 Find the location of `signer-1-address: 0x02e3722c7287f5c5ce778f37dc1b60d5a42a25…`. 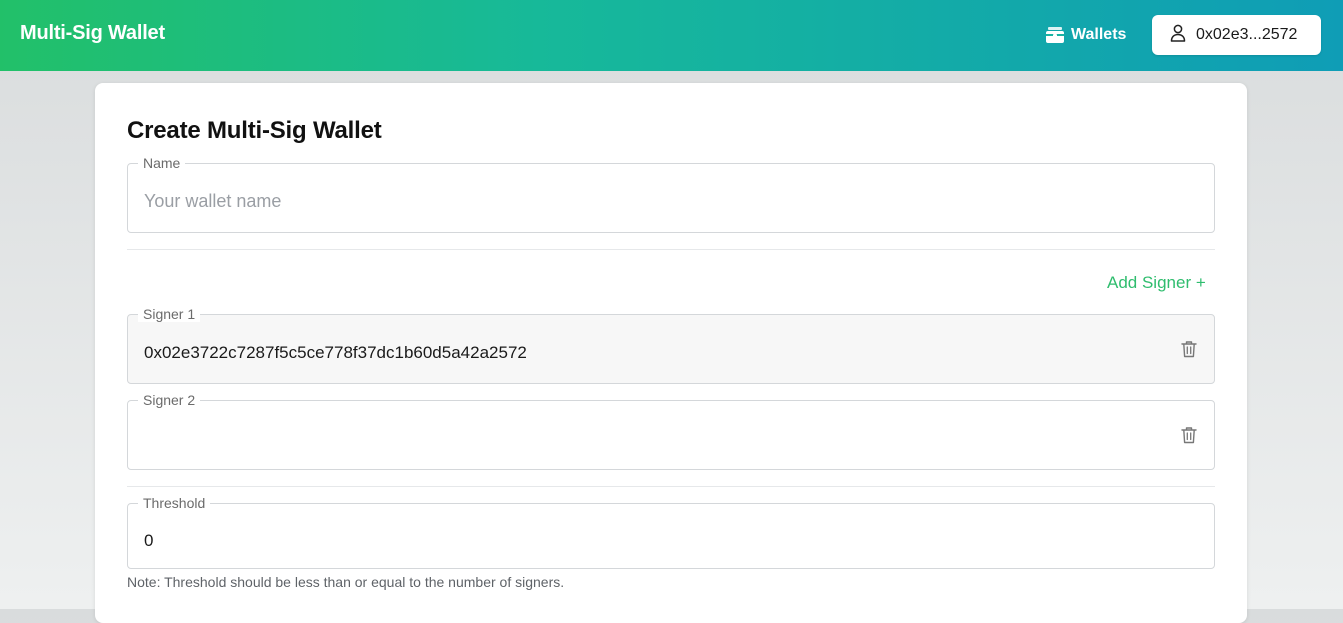

signer-1-address: 0x02e3722c7287f5c5ce778f37dc1b60d5a42a25… is located at coordinates (335, 352).